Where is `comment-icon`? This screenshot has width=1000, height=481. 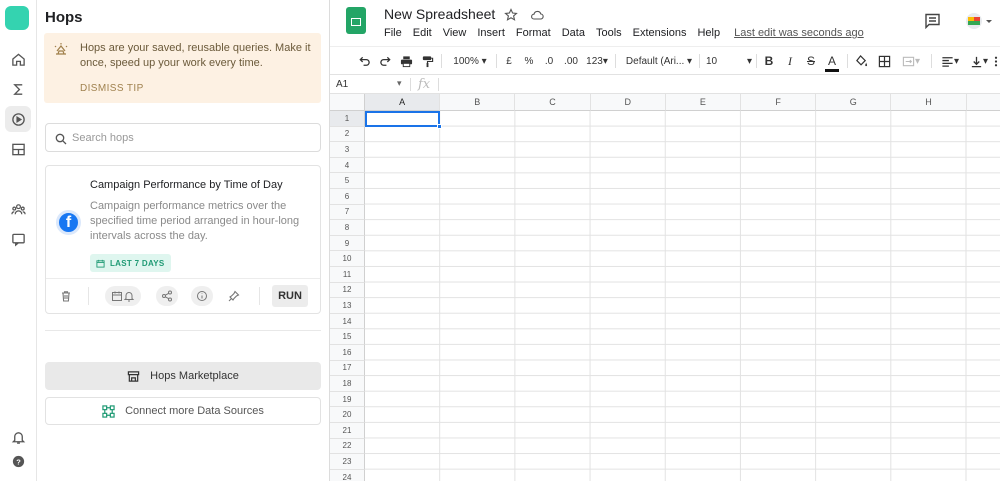 comment-icon is located at coordinates (932, 21).